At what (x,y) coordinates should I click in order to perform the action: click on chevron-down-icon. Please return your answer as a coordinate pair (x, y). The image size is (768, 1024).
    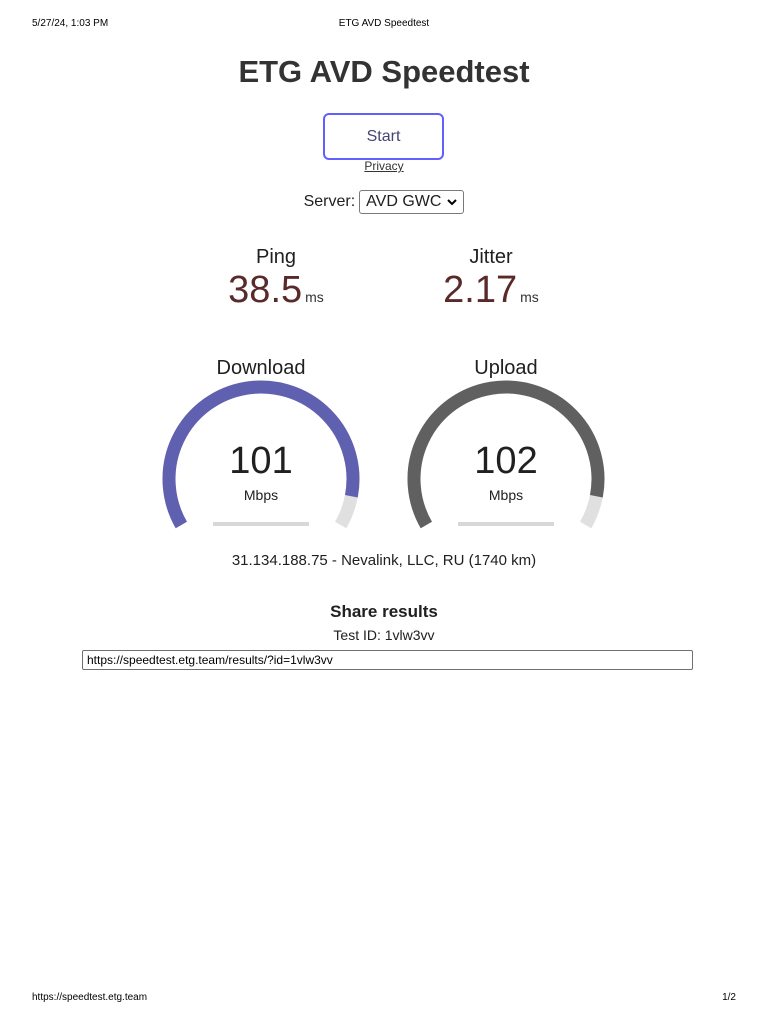
    Looking at the image, I should click on (452, 202).